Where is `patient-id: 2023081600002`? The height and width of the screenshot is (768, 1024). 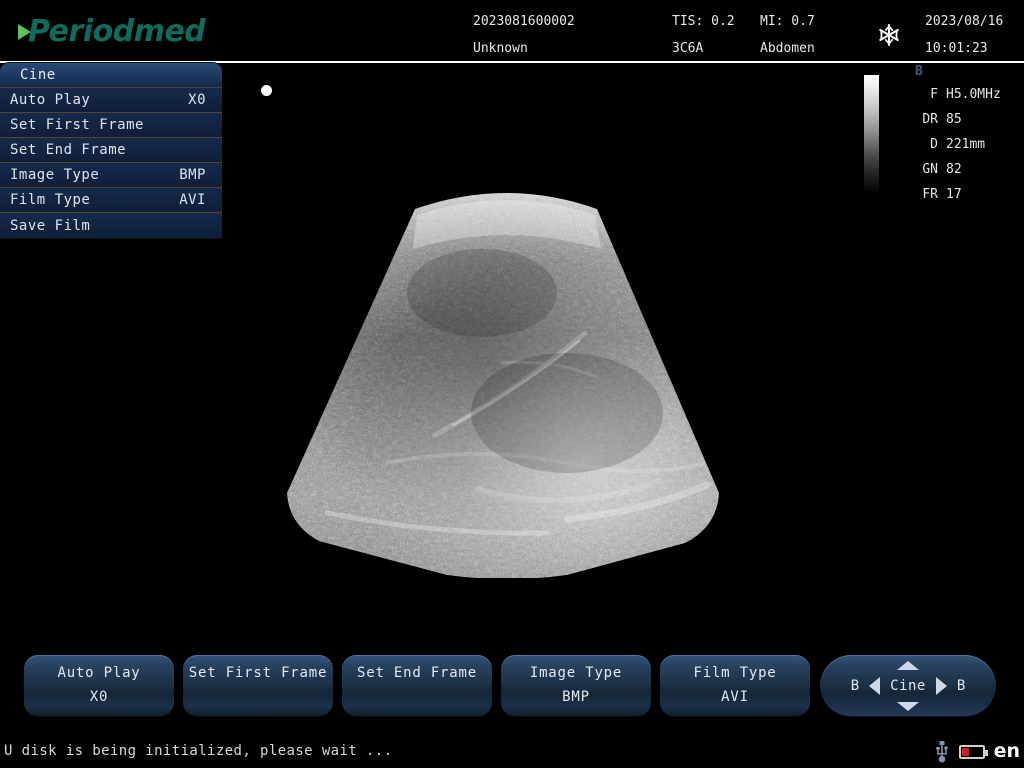 patient-id: 2023081600002 is located at coordinates (524, 21).